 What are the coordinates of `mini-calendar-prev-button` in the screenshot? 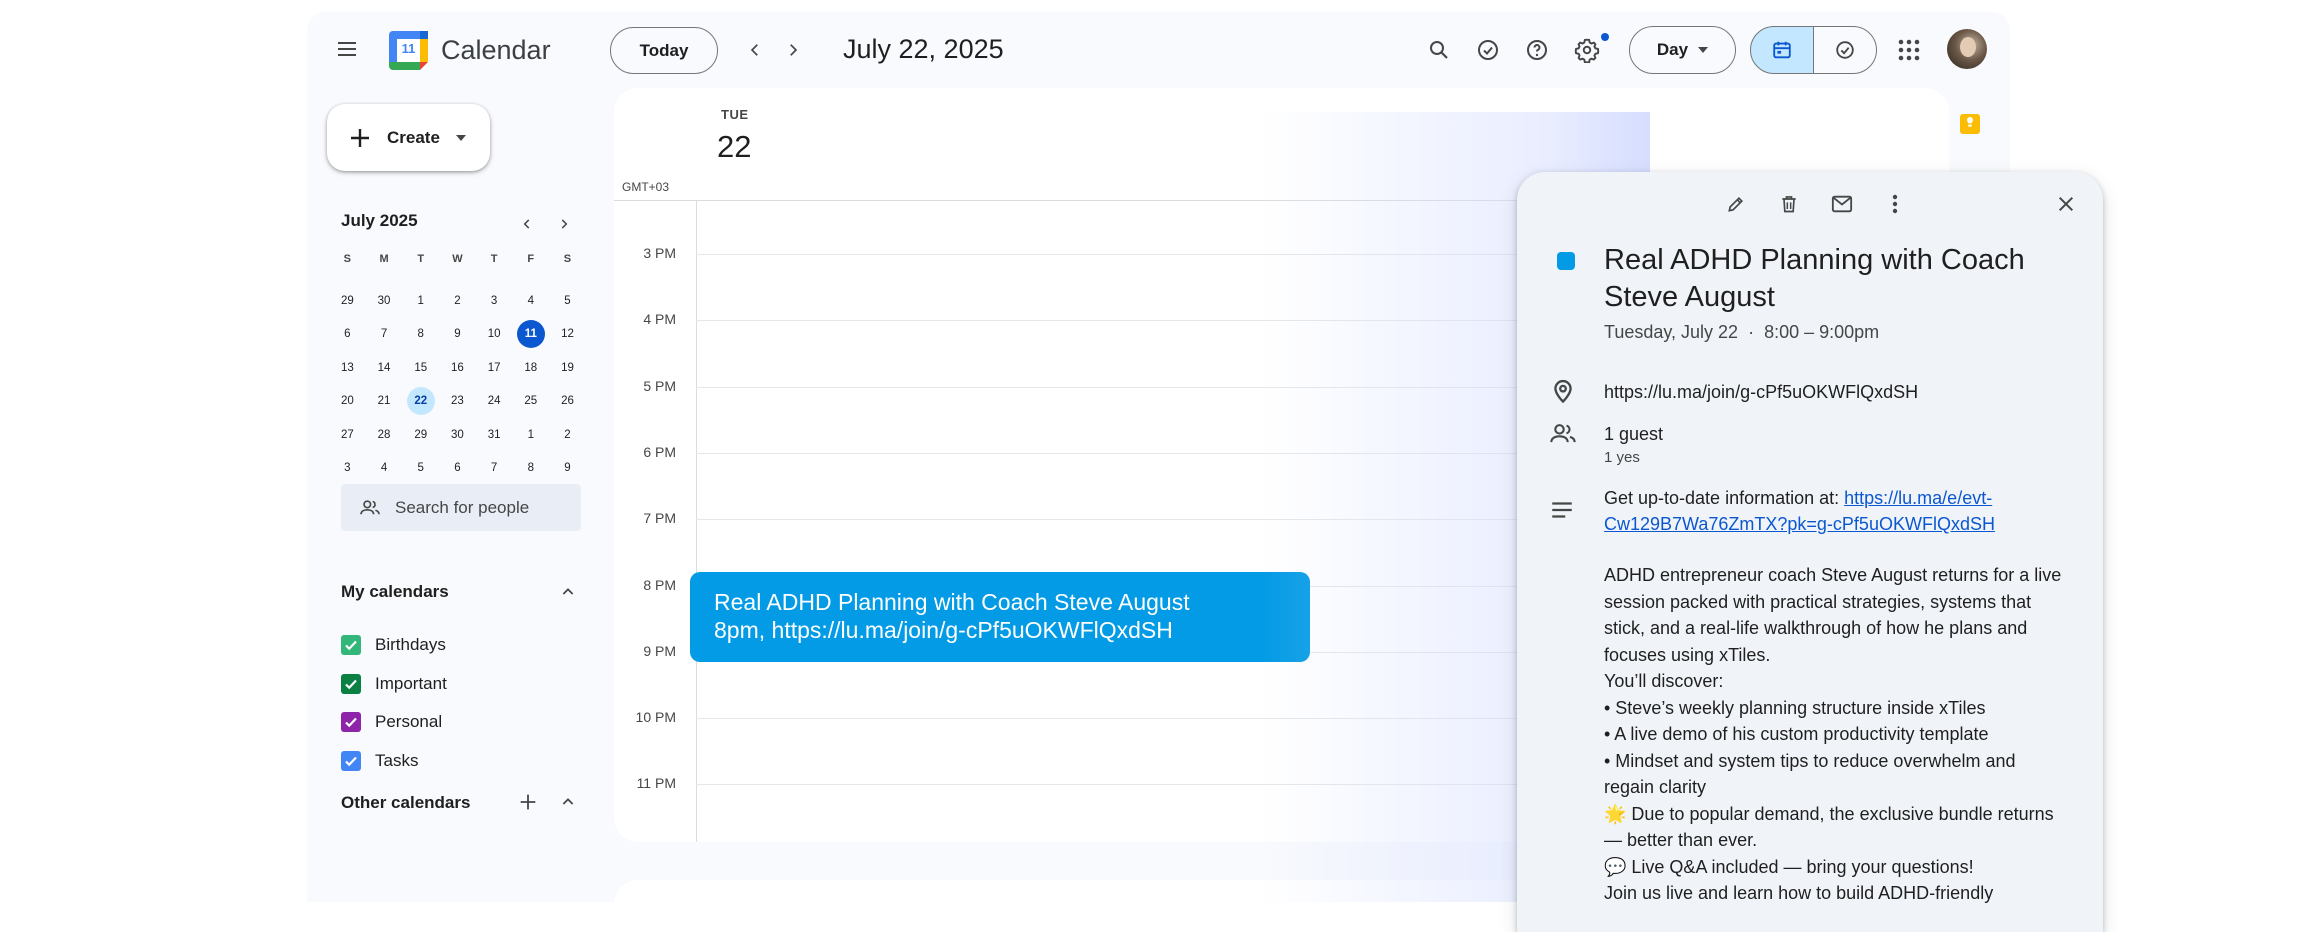 It's located at (527, 224).